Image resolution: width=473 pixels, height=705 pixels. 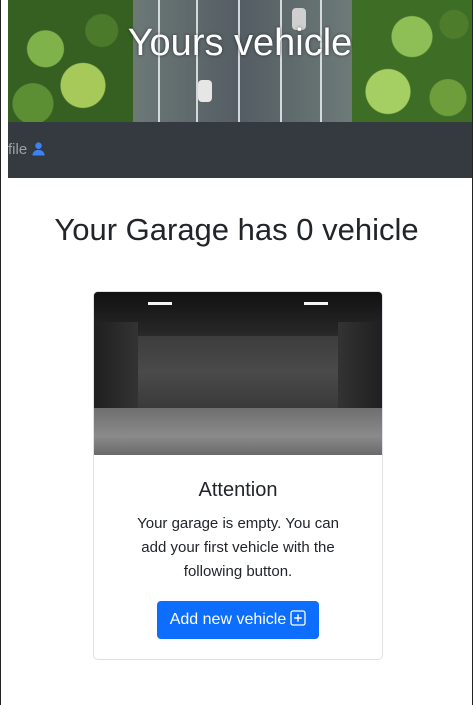 What do you see at coordinates (236, 229) in the screenshot?
I see `page-title: Your Garage has 0 vehicle` at bounding box center [236, 229].